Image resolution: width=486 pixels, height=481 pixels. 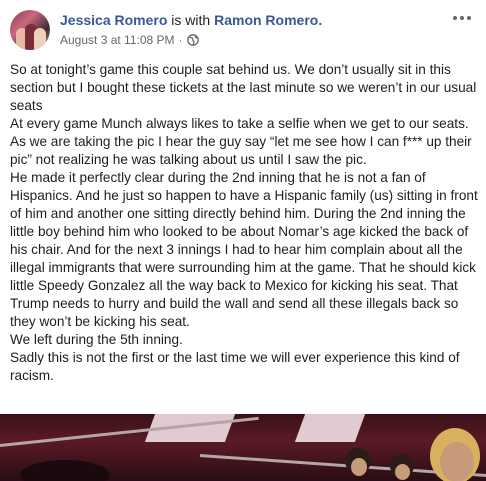 I want to click on post-author-line: Jessica Romero is with Ramon Romero., so click(x=191, y=20).